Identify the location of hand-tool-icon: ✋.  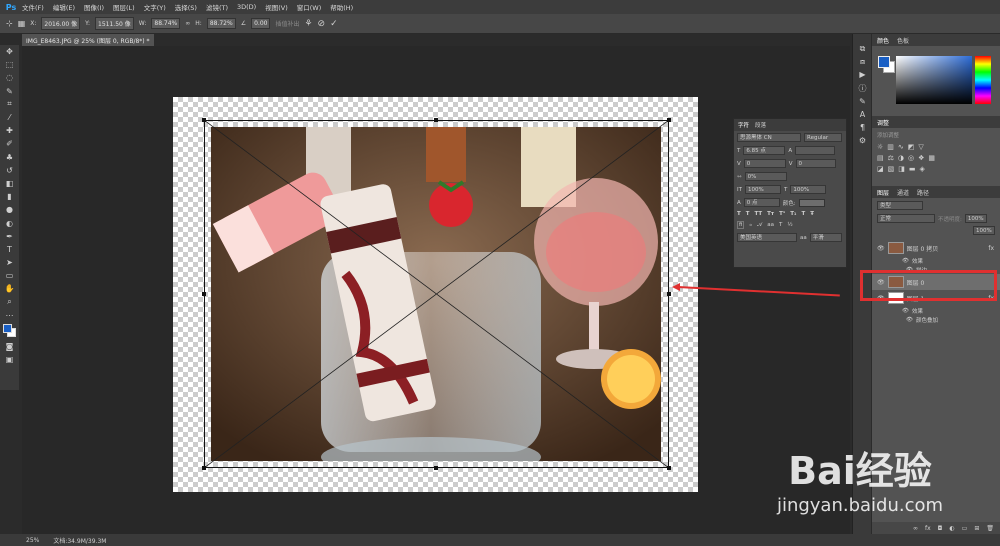
(9, 288).